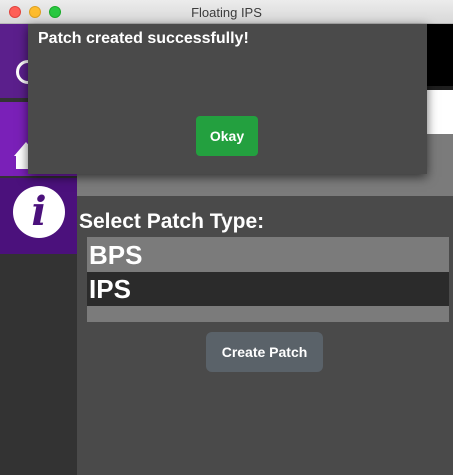  I want to click on patch-type-list: BPS IPS, so click(268, 279).